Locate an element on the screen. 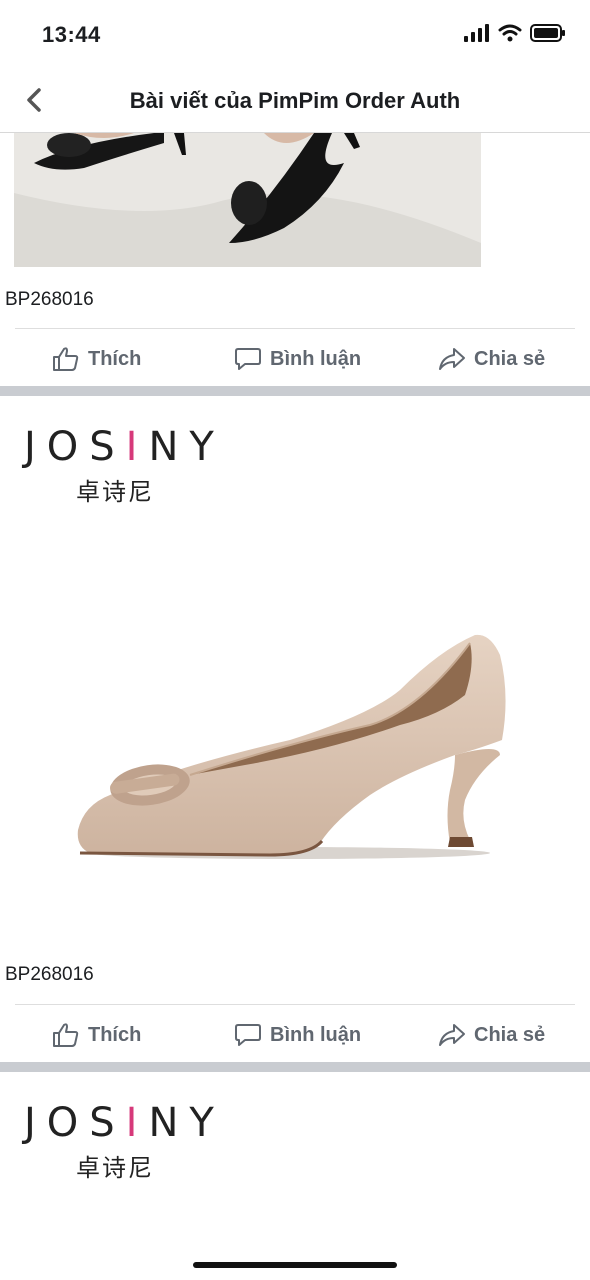 Image resolution: width=590 pixels, height=1280 pixels. black-shoes-image is located at coordinates (247, 200).